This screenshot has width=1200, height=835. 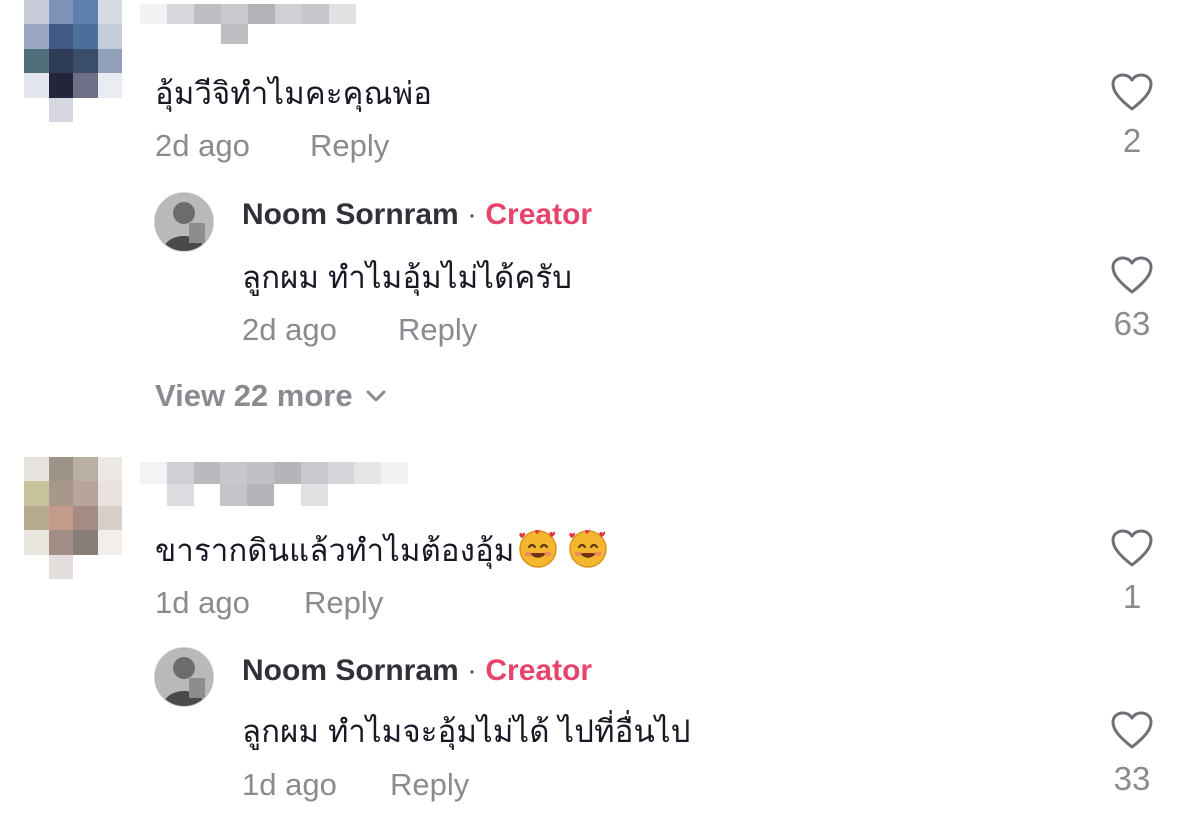 I want to click on like-button: 63, so click(x=1132, y=299).